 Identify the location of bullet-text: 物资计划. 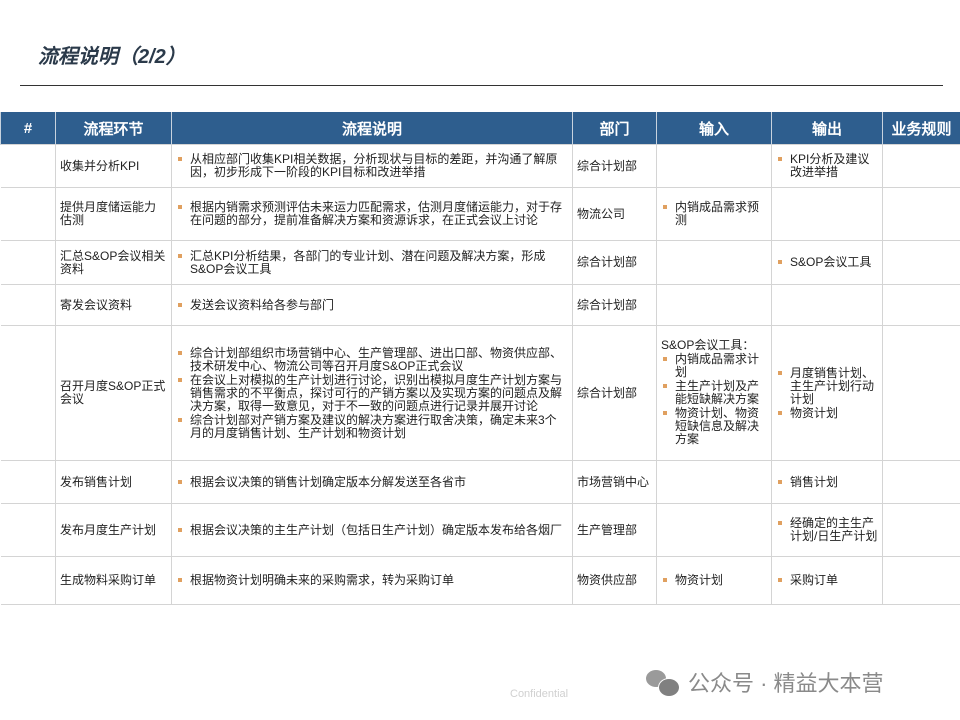
(814, 412).